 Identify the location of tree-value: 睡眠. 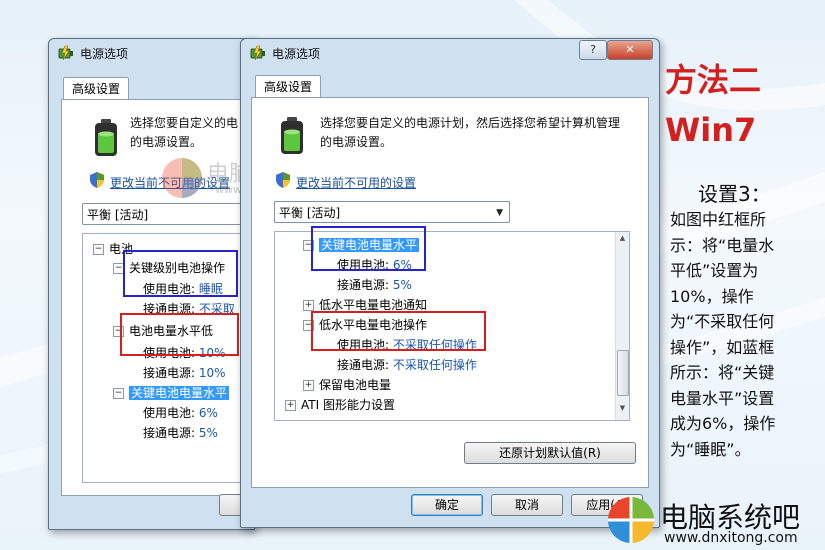
(211, 289).